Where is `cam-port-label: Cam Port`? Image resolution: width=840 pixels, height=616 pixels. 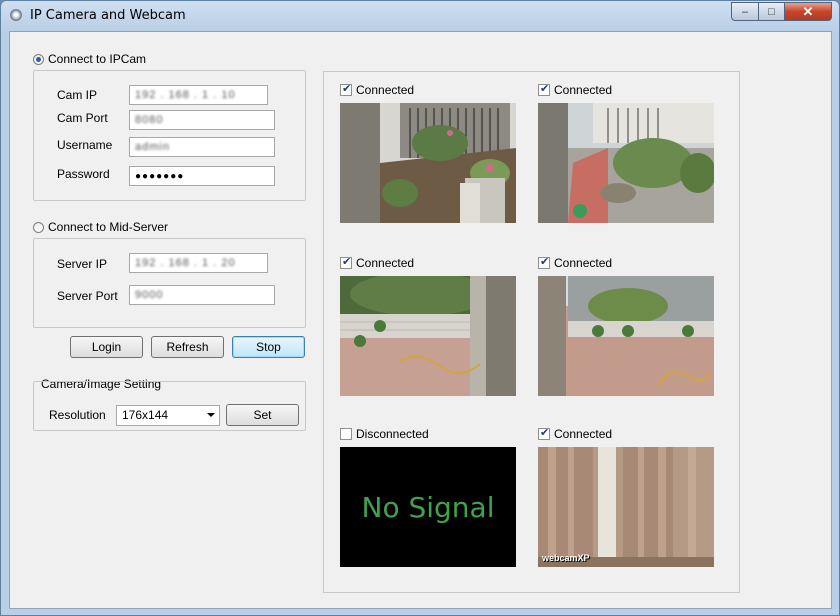
cam-port-label: Cam Port is located at coordinates (82, 118).